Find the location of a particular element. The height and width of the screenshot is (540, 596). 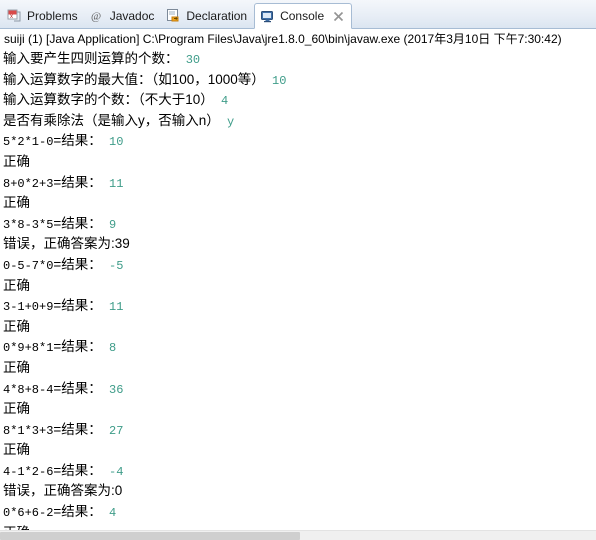

user-answer-value: 4 is located at coordinates (109, 513).